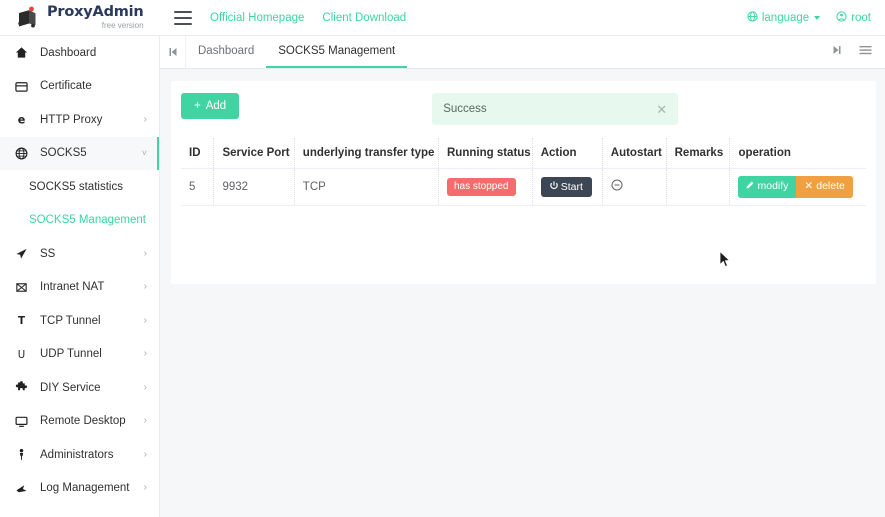  Describe the element at coordinates (79, 187) in the screenshot. I see `sidebar-subitem-socks5-statistics: SOCKS5 statistics` at that location.